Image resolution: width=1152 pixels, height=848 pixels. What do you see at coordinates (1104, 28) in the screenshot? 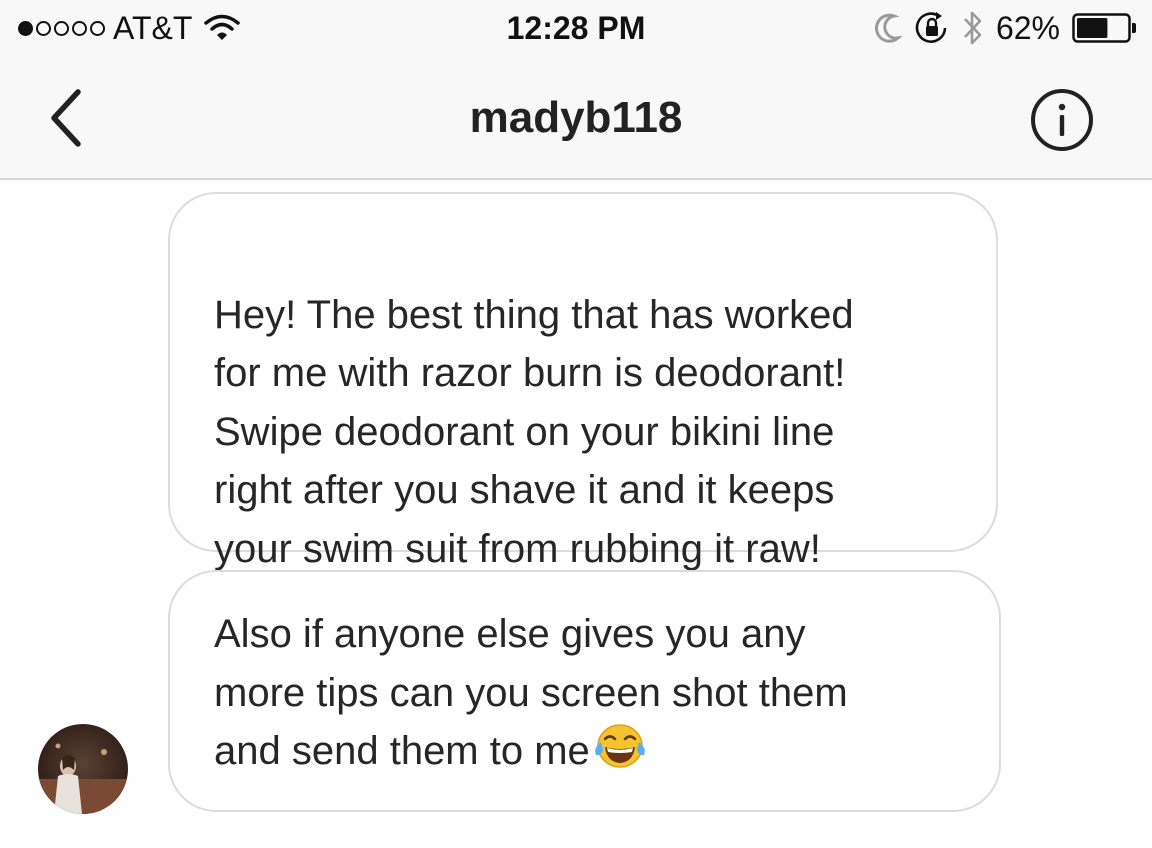
I see `battery-icon` at bounding box center [1104, 28].